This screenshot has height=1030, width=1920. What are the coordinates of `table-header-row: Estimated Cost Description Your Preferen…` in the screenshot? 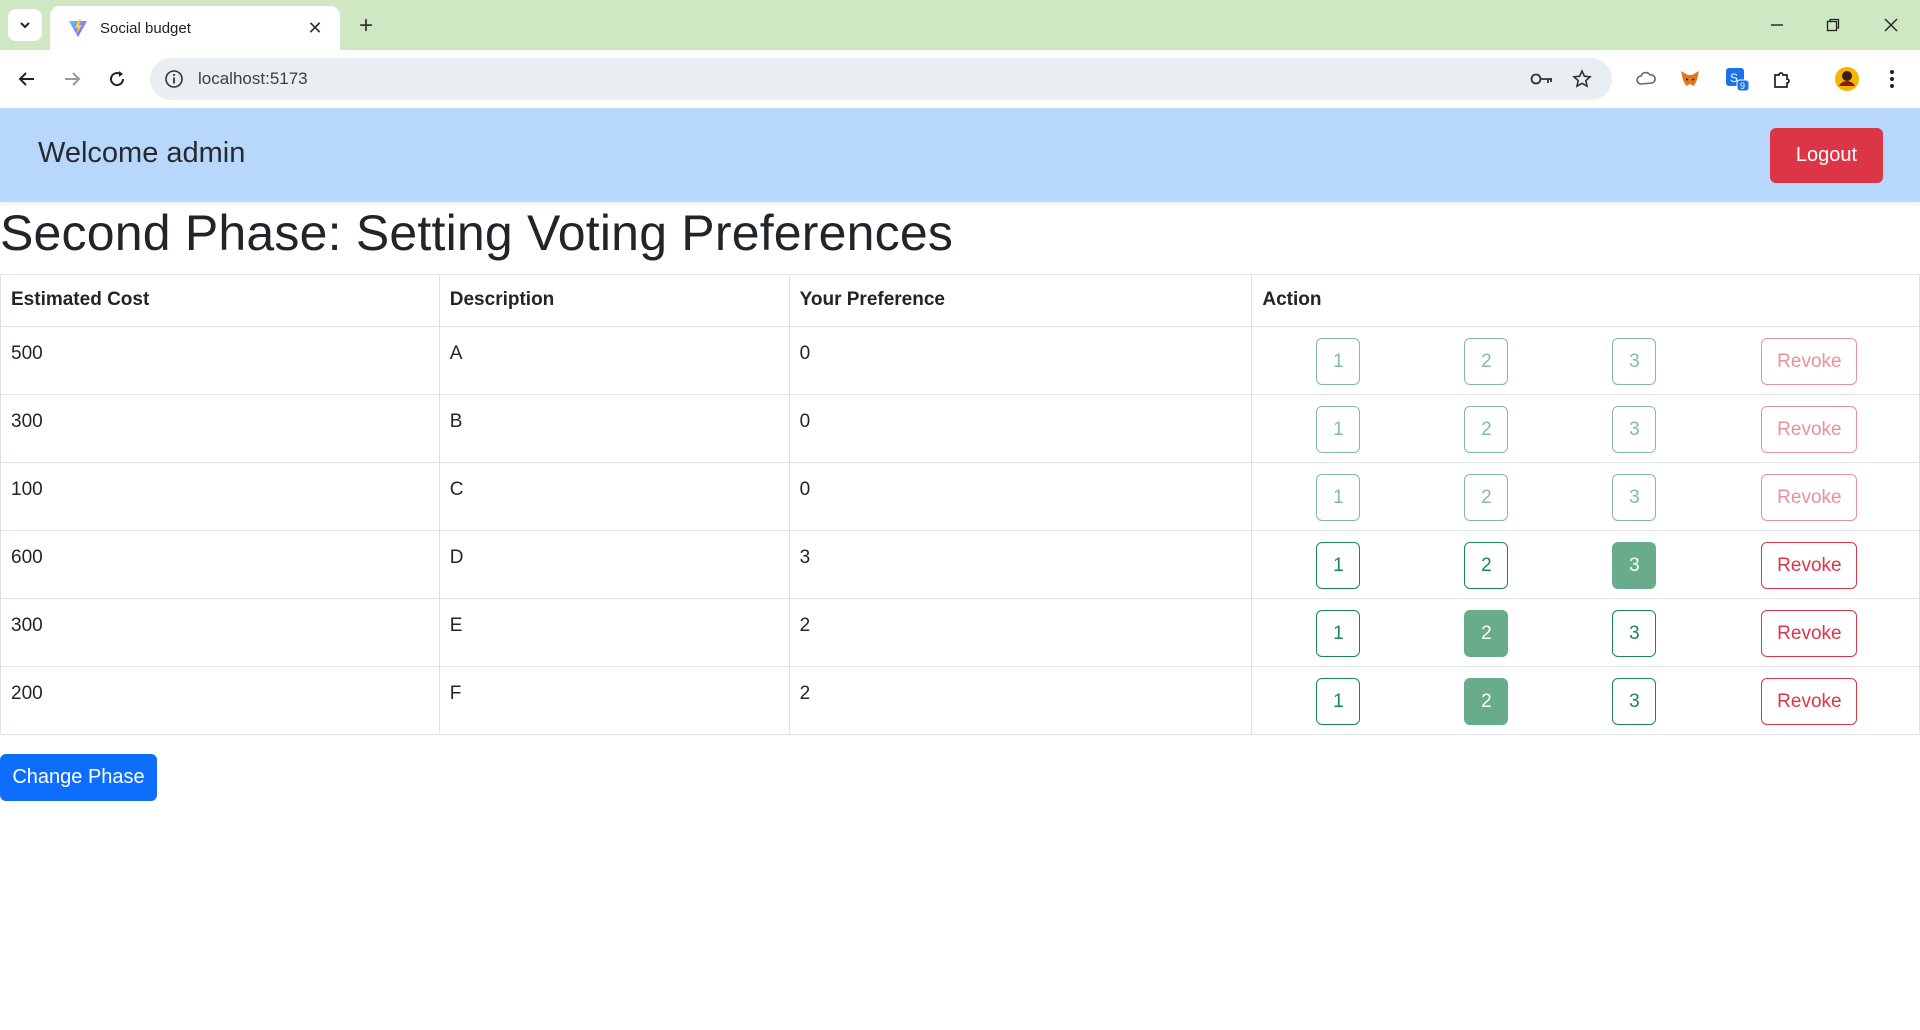 It's located at (960, 300).